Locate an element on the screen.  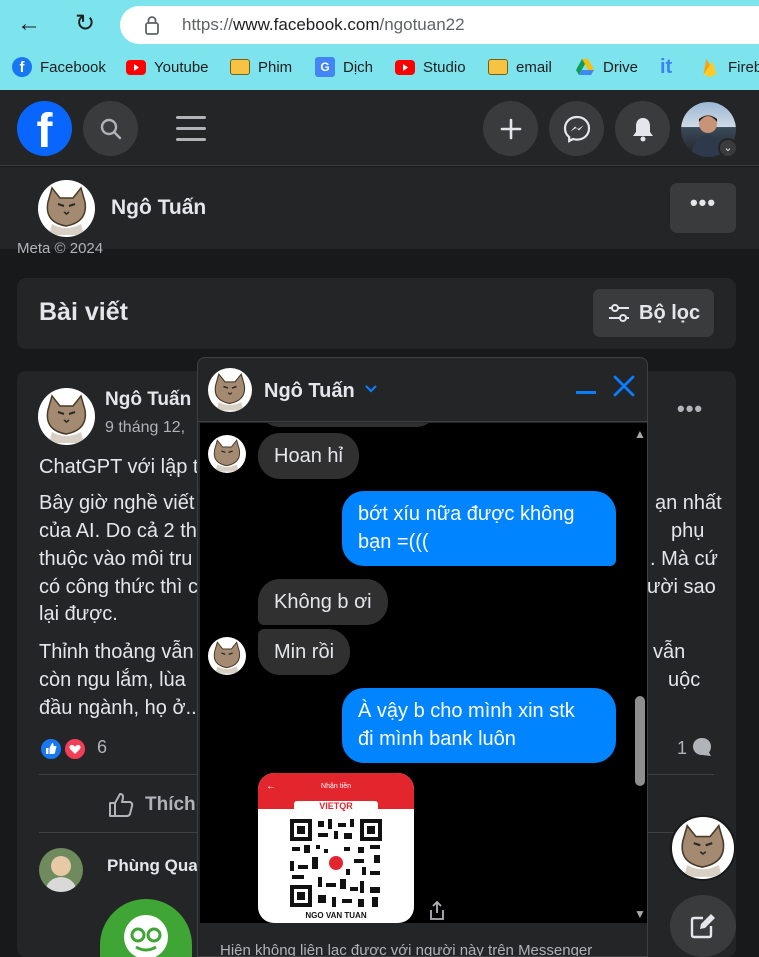
profile-avatar is located at coordinates (66, 208).